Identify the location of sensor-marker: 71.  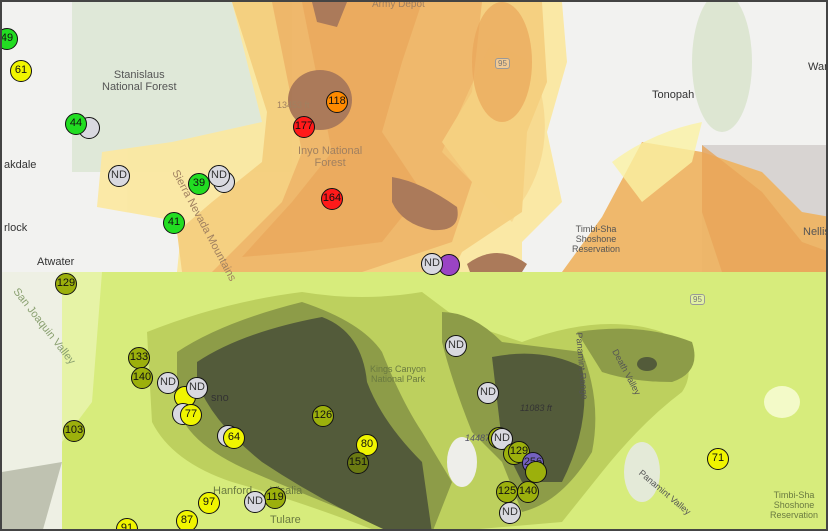
(718, 459).